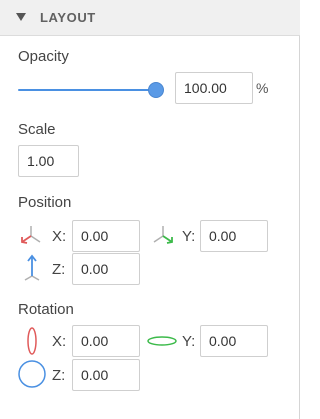 The image size is (320, 419). I want to click on rotation-y-input, so click(234, 341).